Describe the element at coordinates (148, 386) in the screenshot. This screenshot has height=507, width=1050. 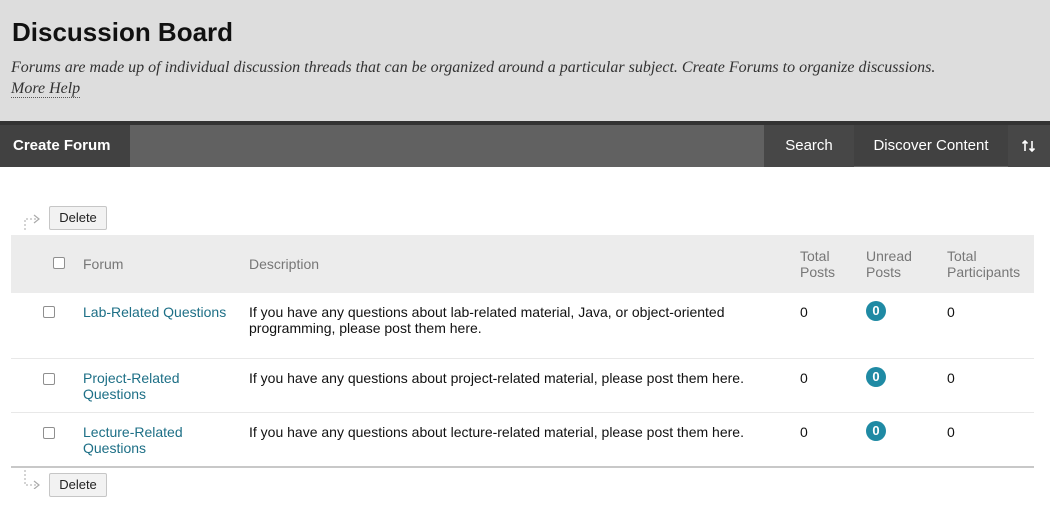
I see `forum-link: Project-Related Questions` at that location.